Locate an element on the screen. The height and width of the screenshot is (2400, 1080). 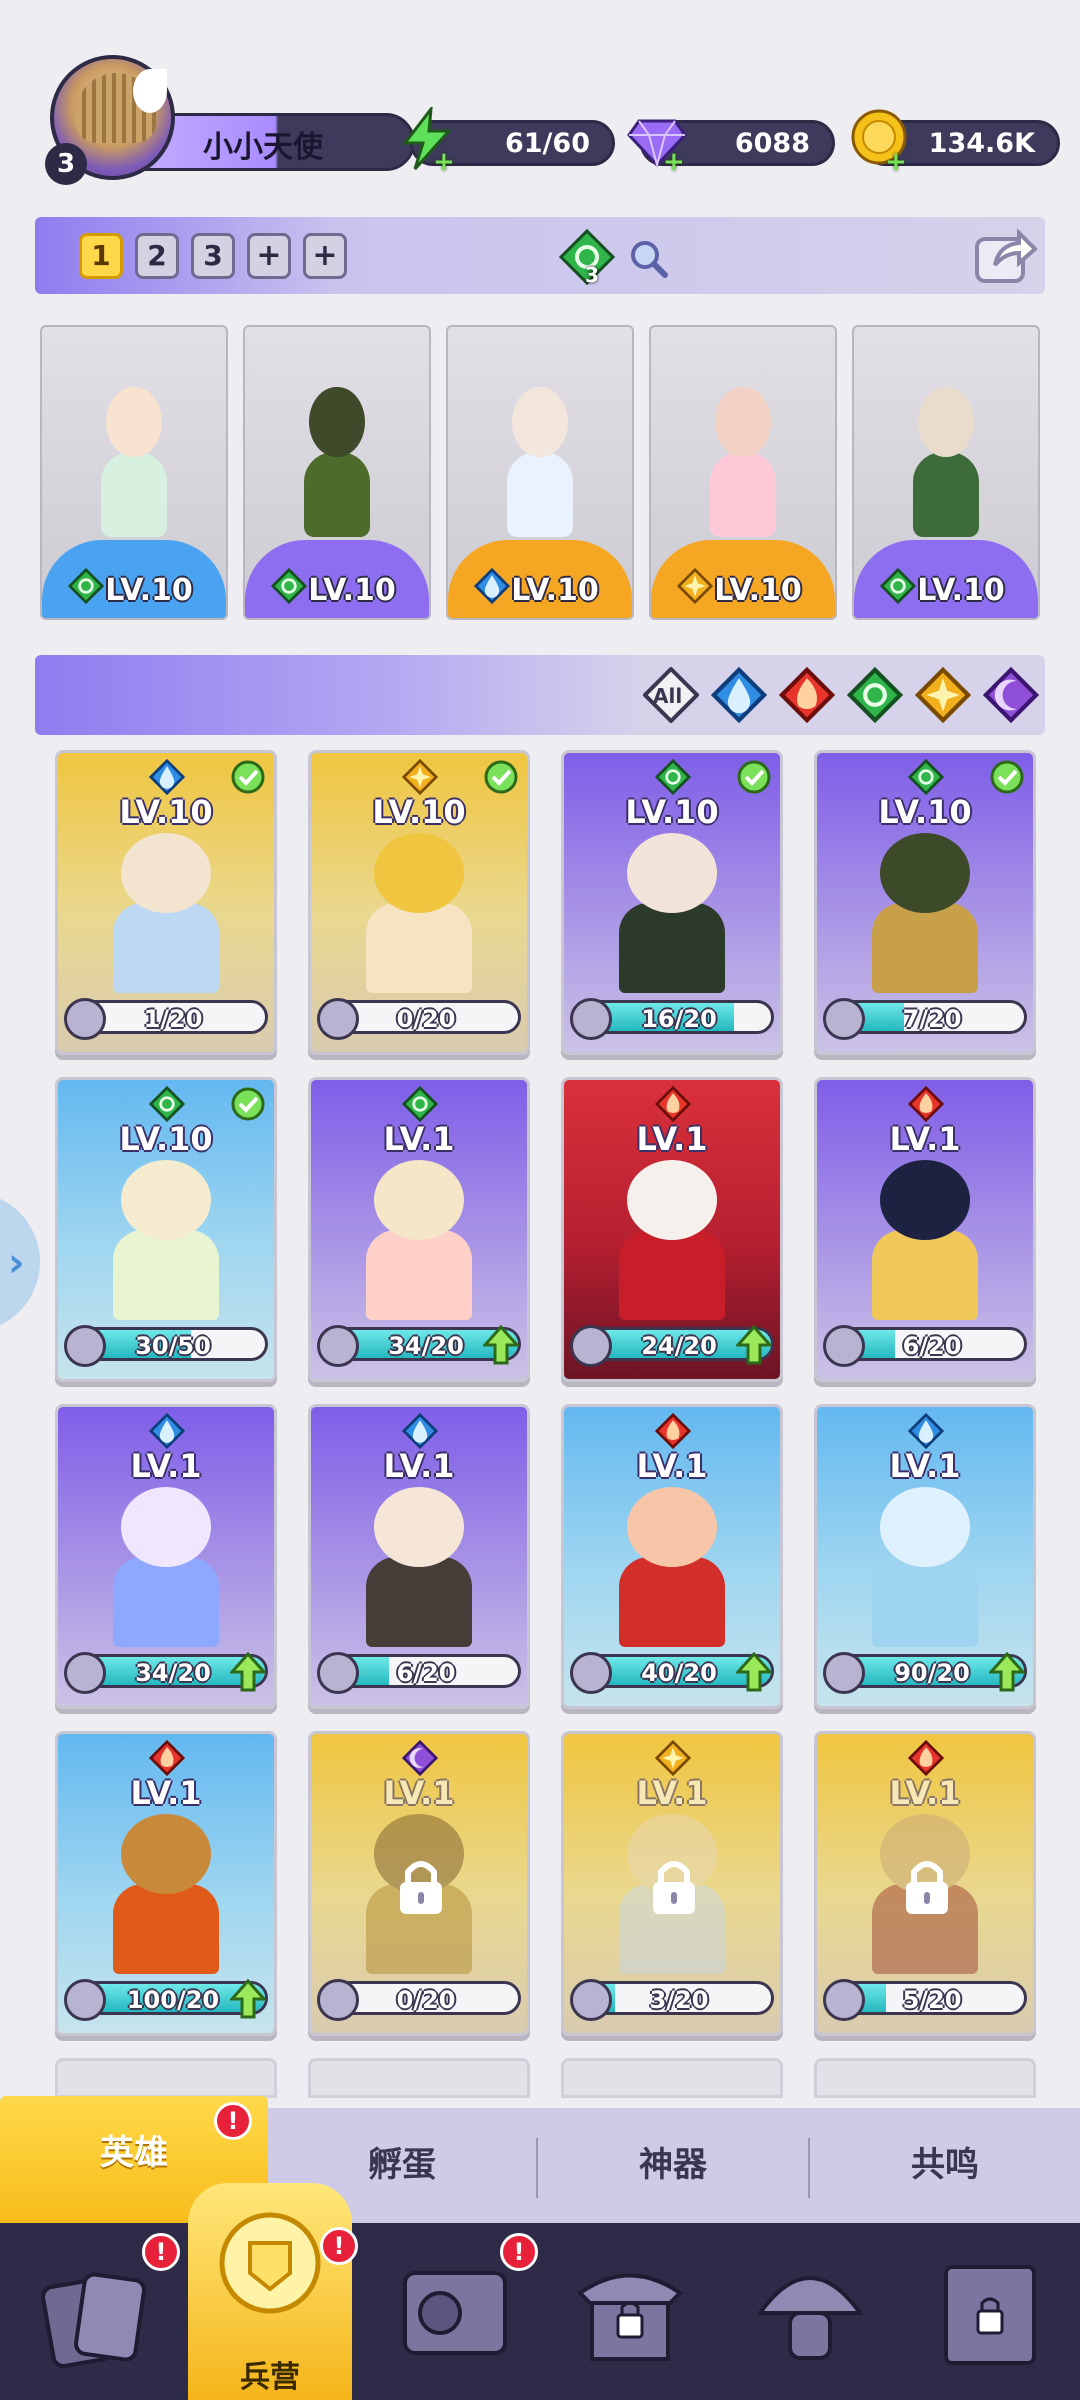
lineup-slot-2: LV.10 is located at coordinates (337, 472).